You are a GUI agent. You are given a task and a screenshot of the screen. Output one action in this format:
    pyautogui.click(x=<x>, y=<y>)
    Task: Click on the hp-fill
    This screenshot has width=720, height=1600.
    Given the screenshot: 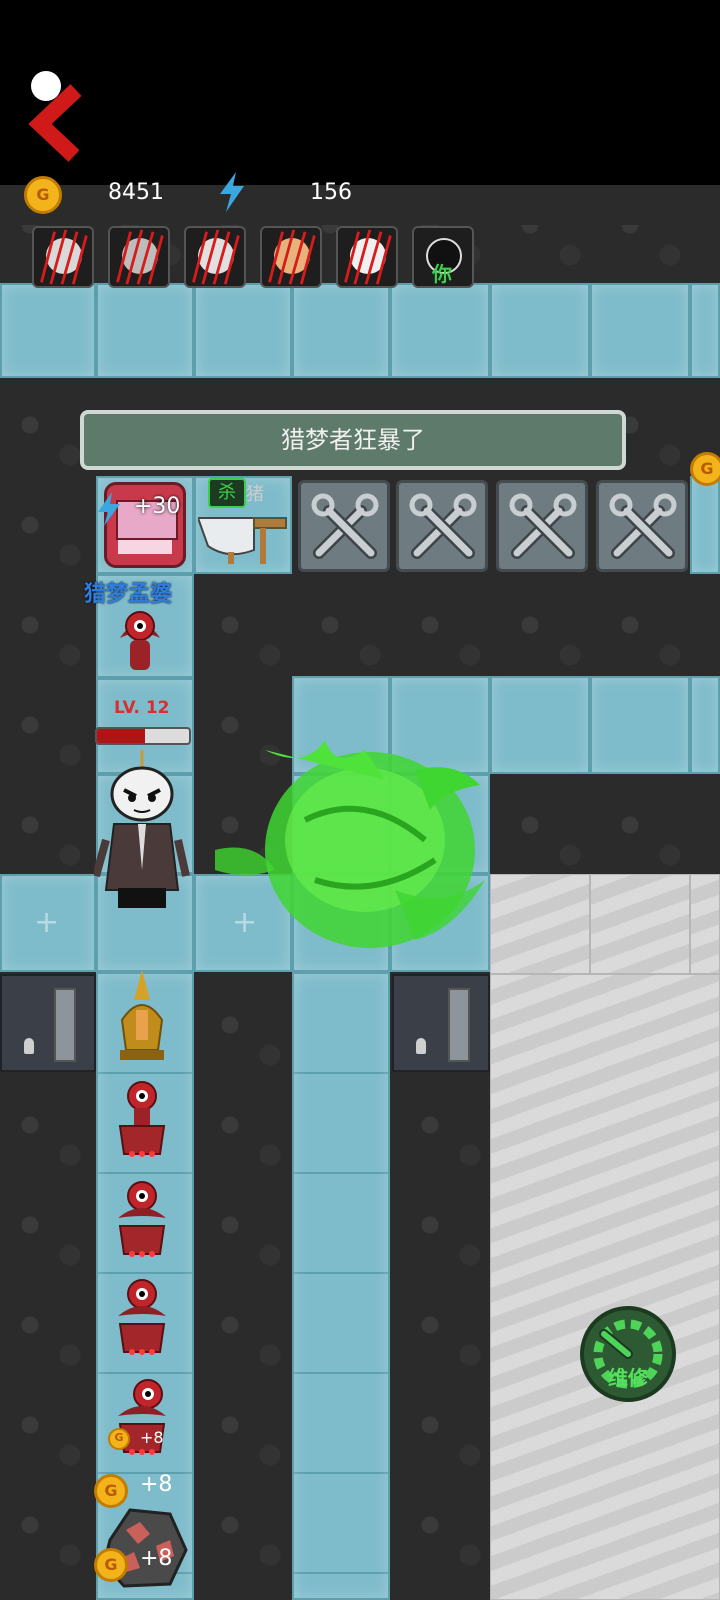 What is the action you would take?
    pyautogui.click(x=121, y=736)
    